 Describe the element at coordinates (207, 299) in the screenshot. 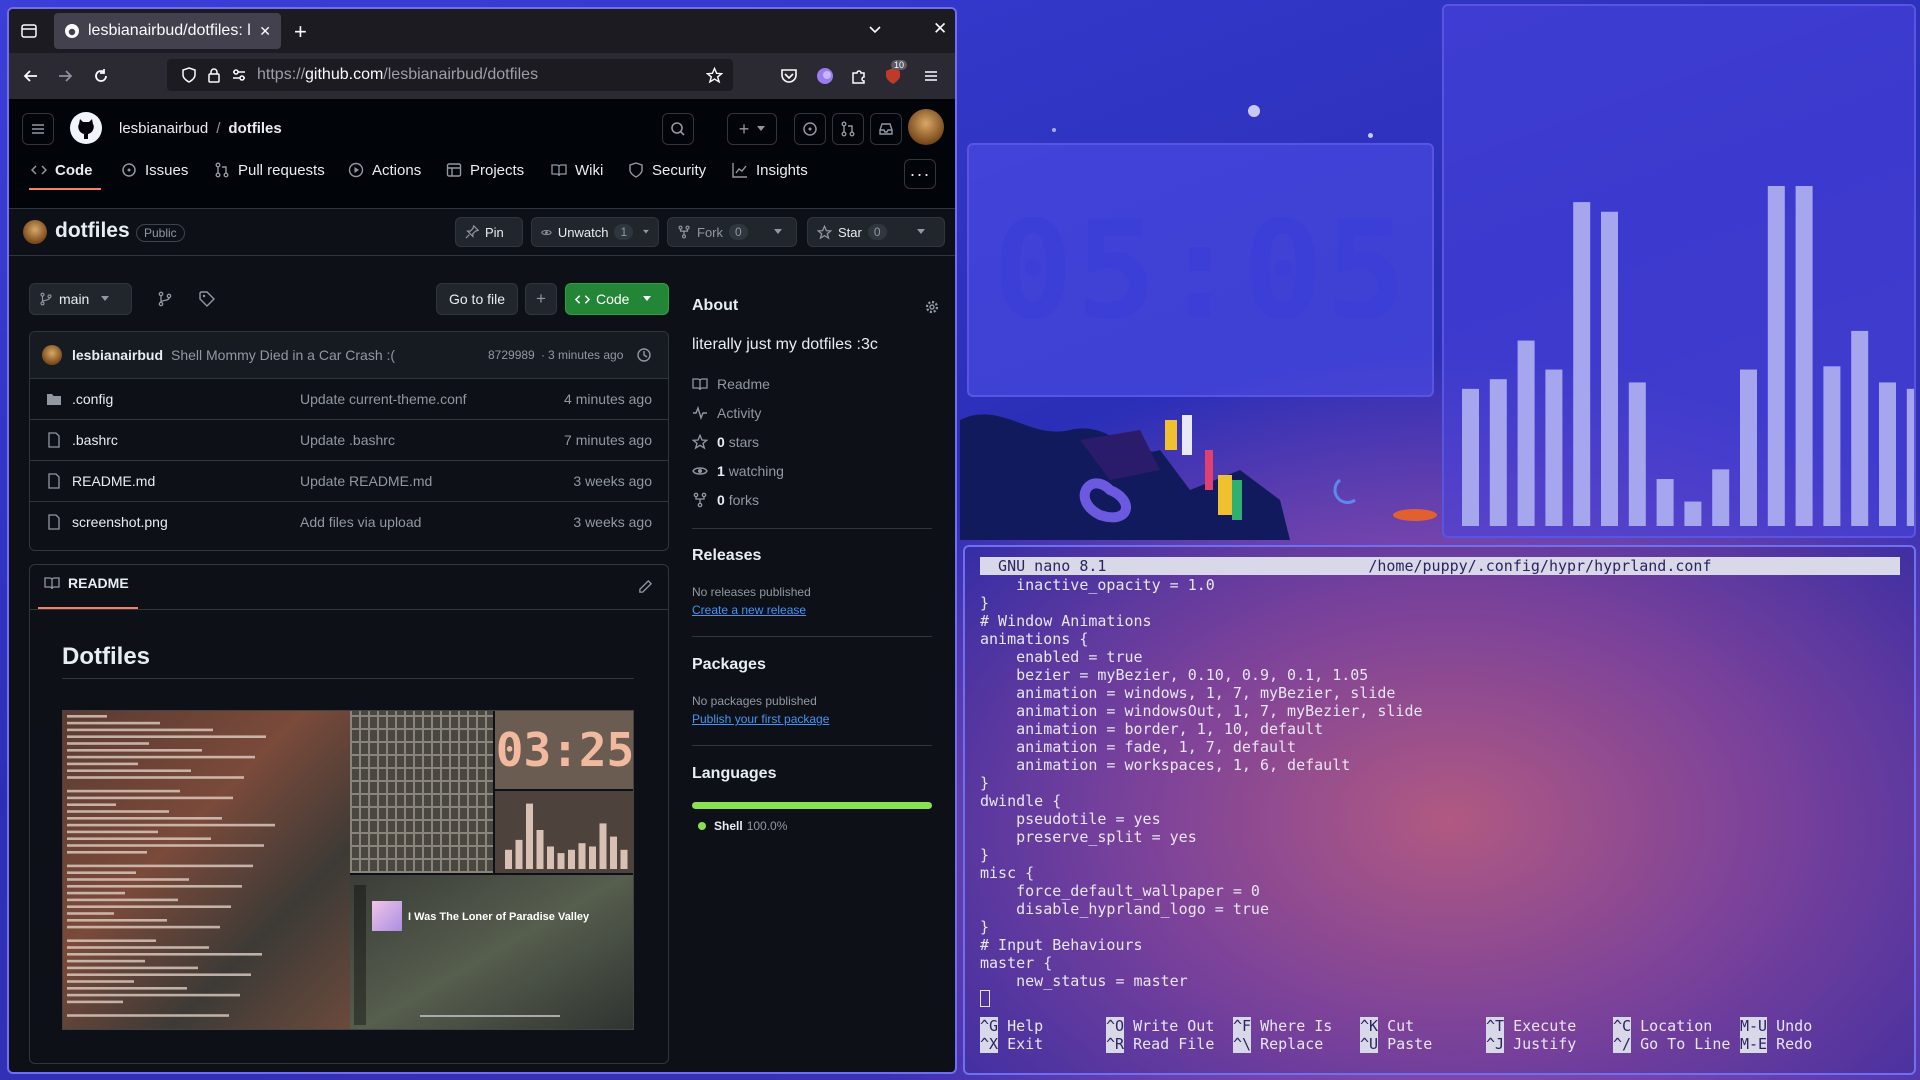

I see `tags-icon` at that location.